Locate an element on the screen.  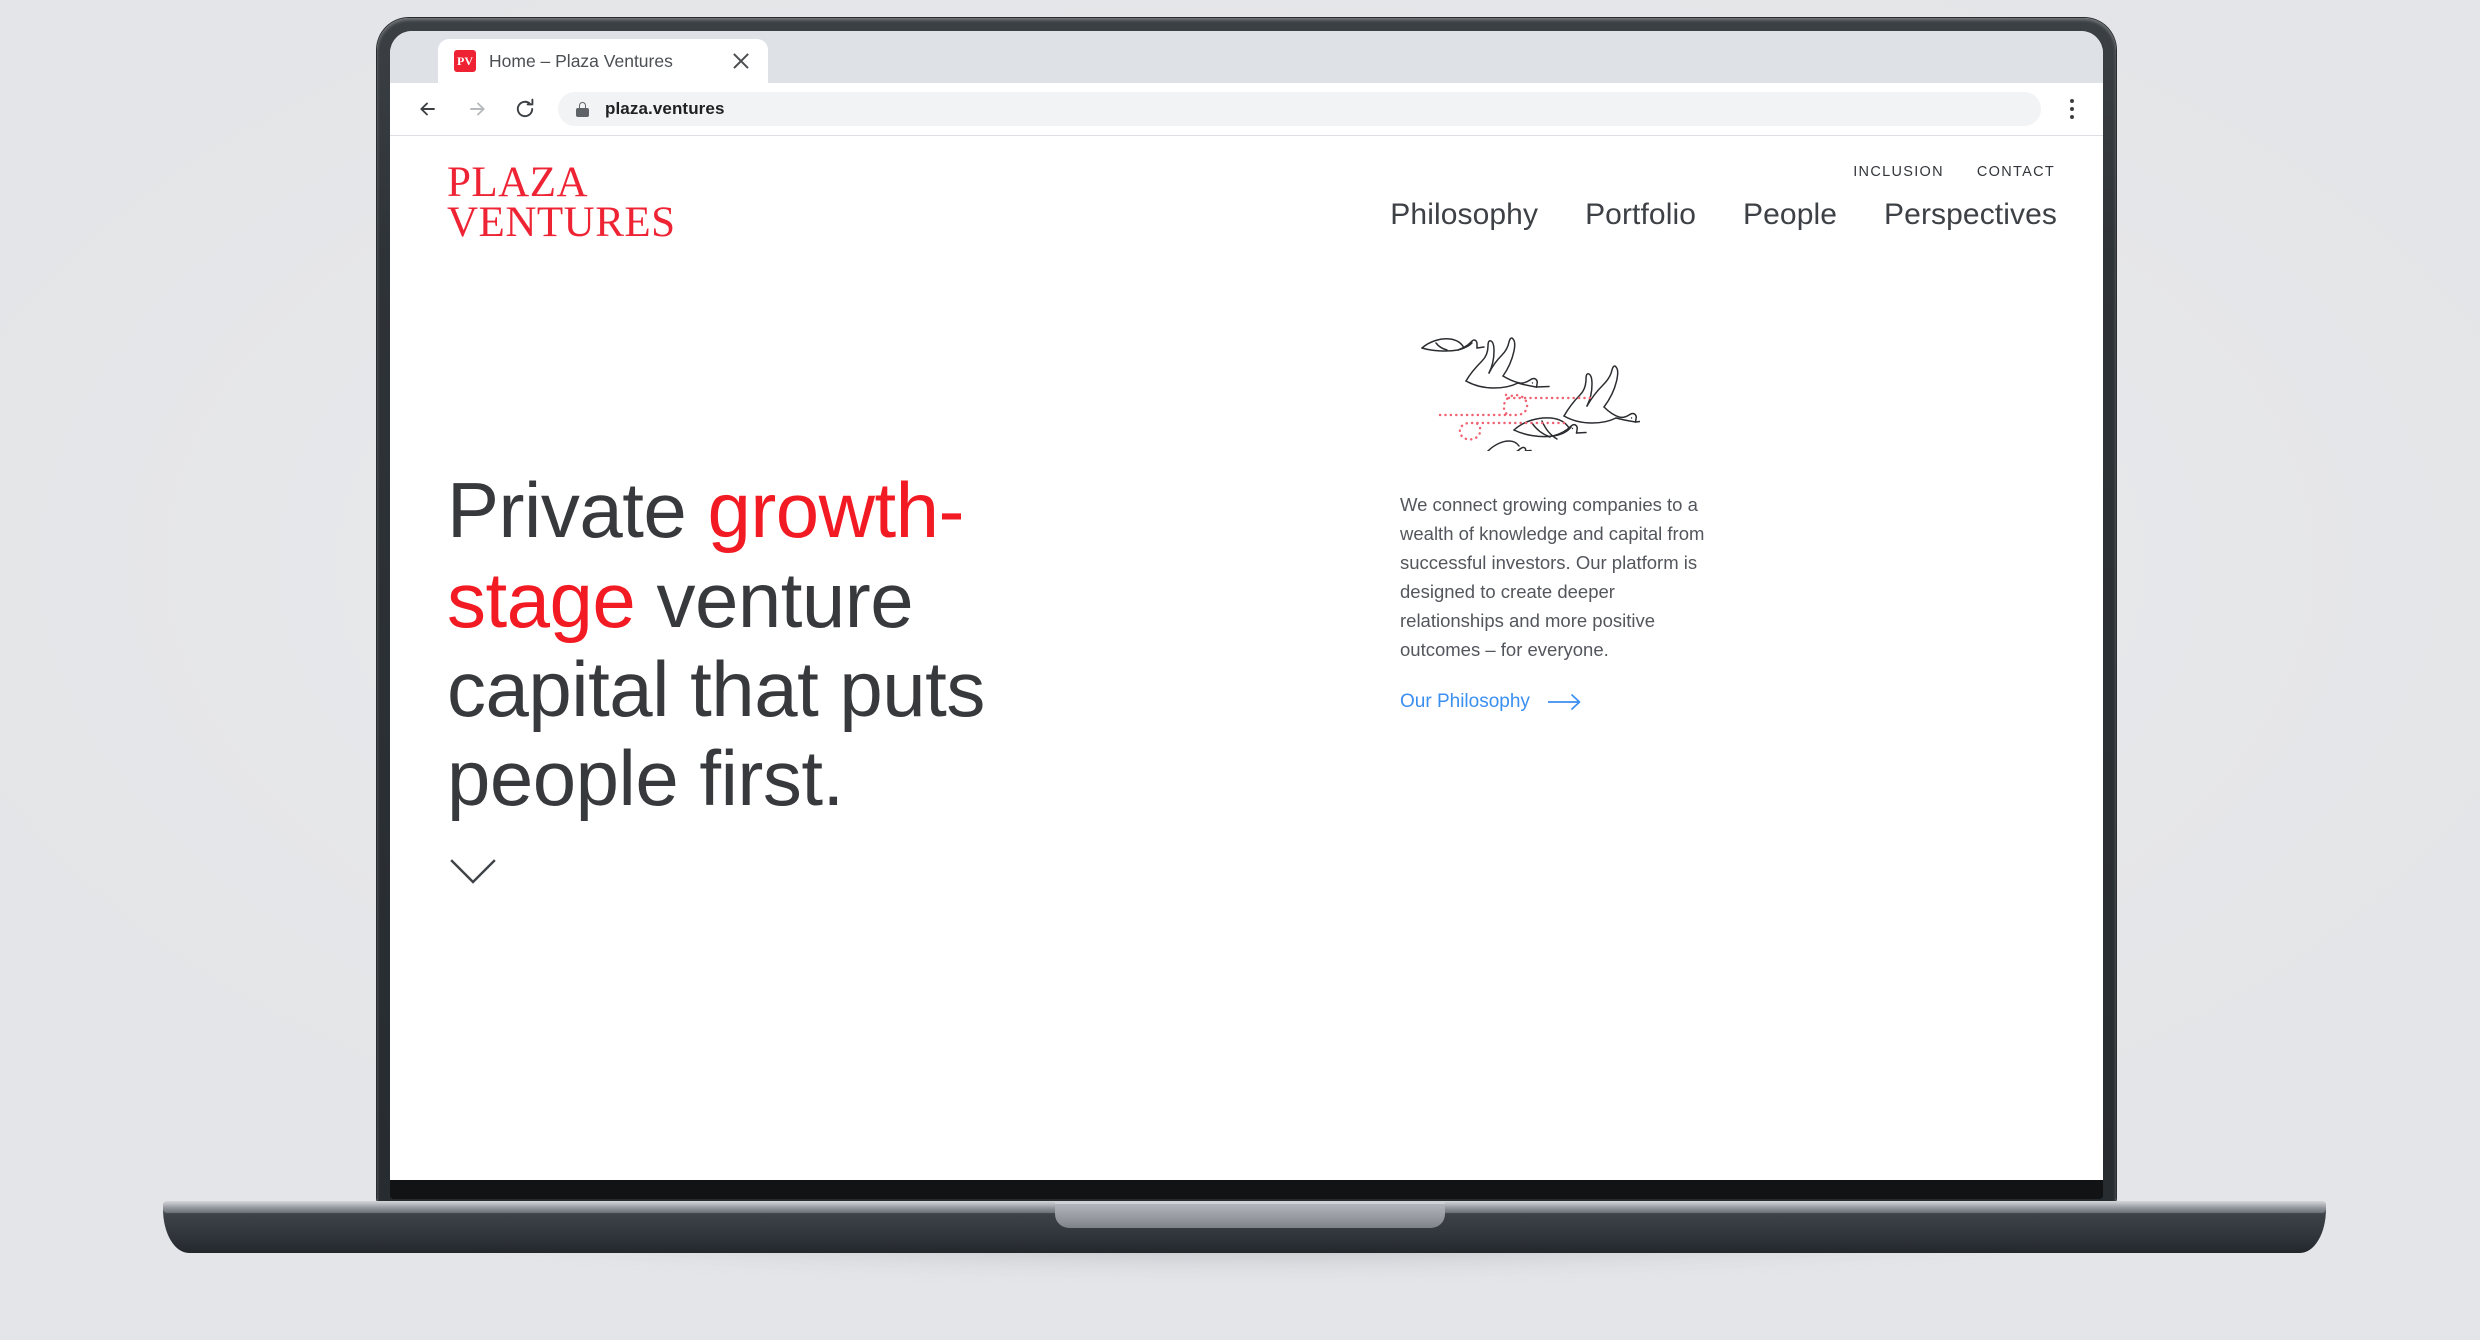
arrow-left-icon is located at coordinates (427, 109).